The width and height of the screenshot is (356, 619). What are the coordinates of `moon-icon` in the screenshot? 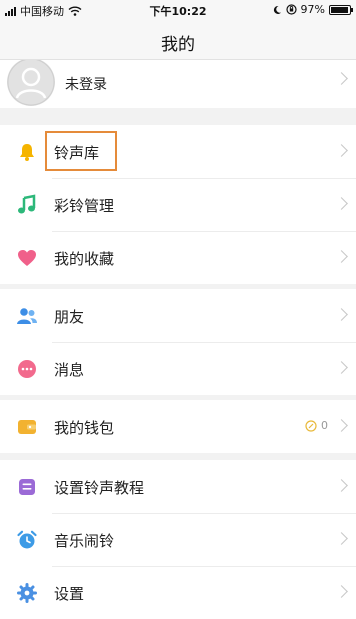 It's located at (277, 9).